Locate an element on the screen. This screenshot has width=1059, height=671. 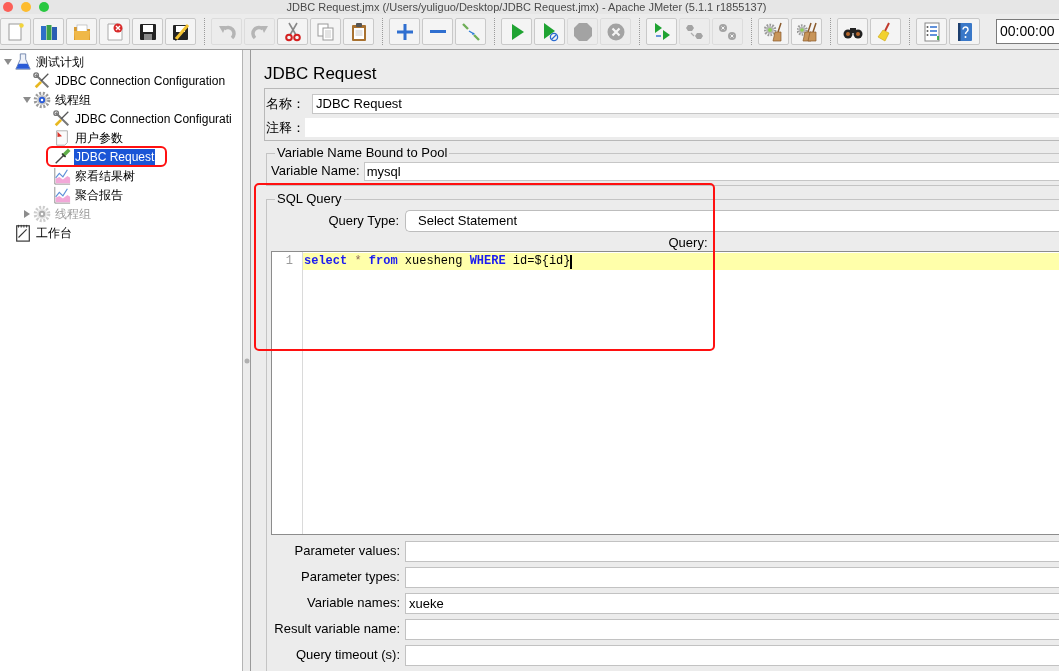
text-field: xueke is located at coordinates (732, 603).